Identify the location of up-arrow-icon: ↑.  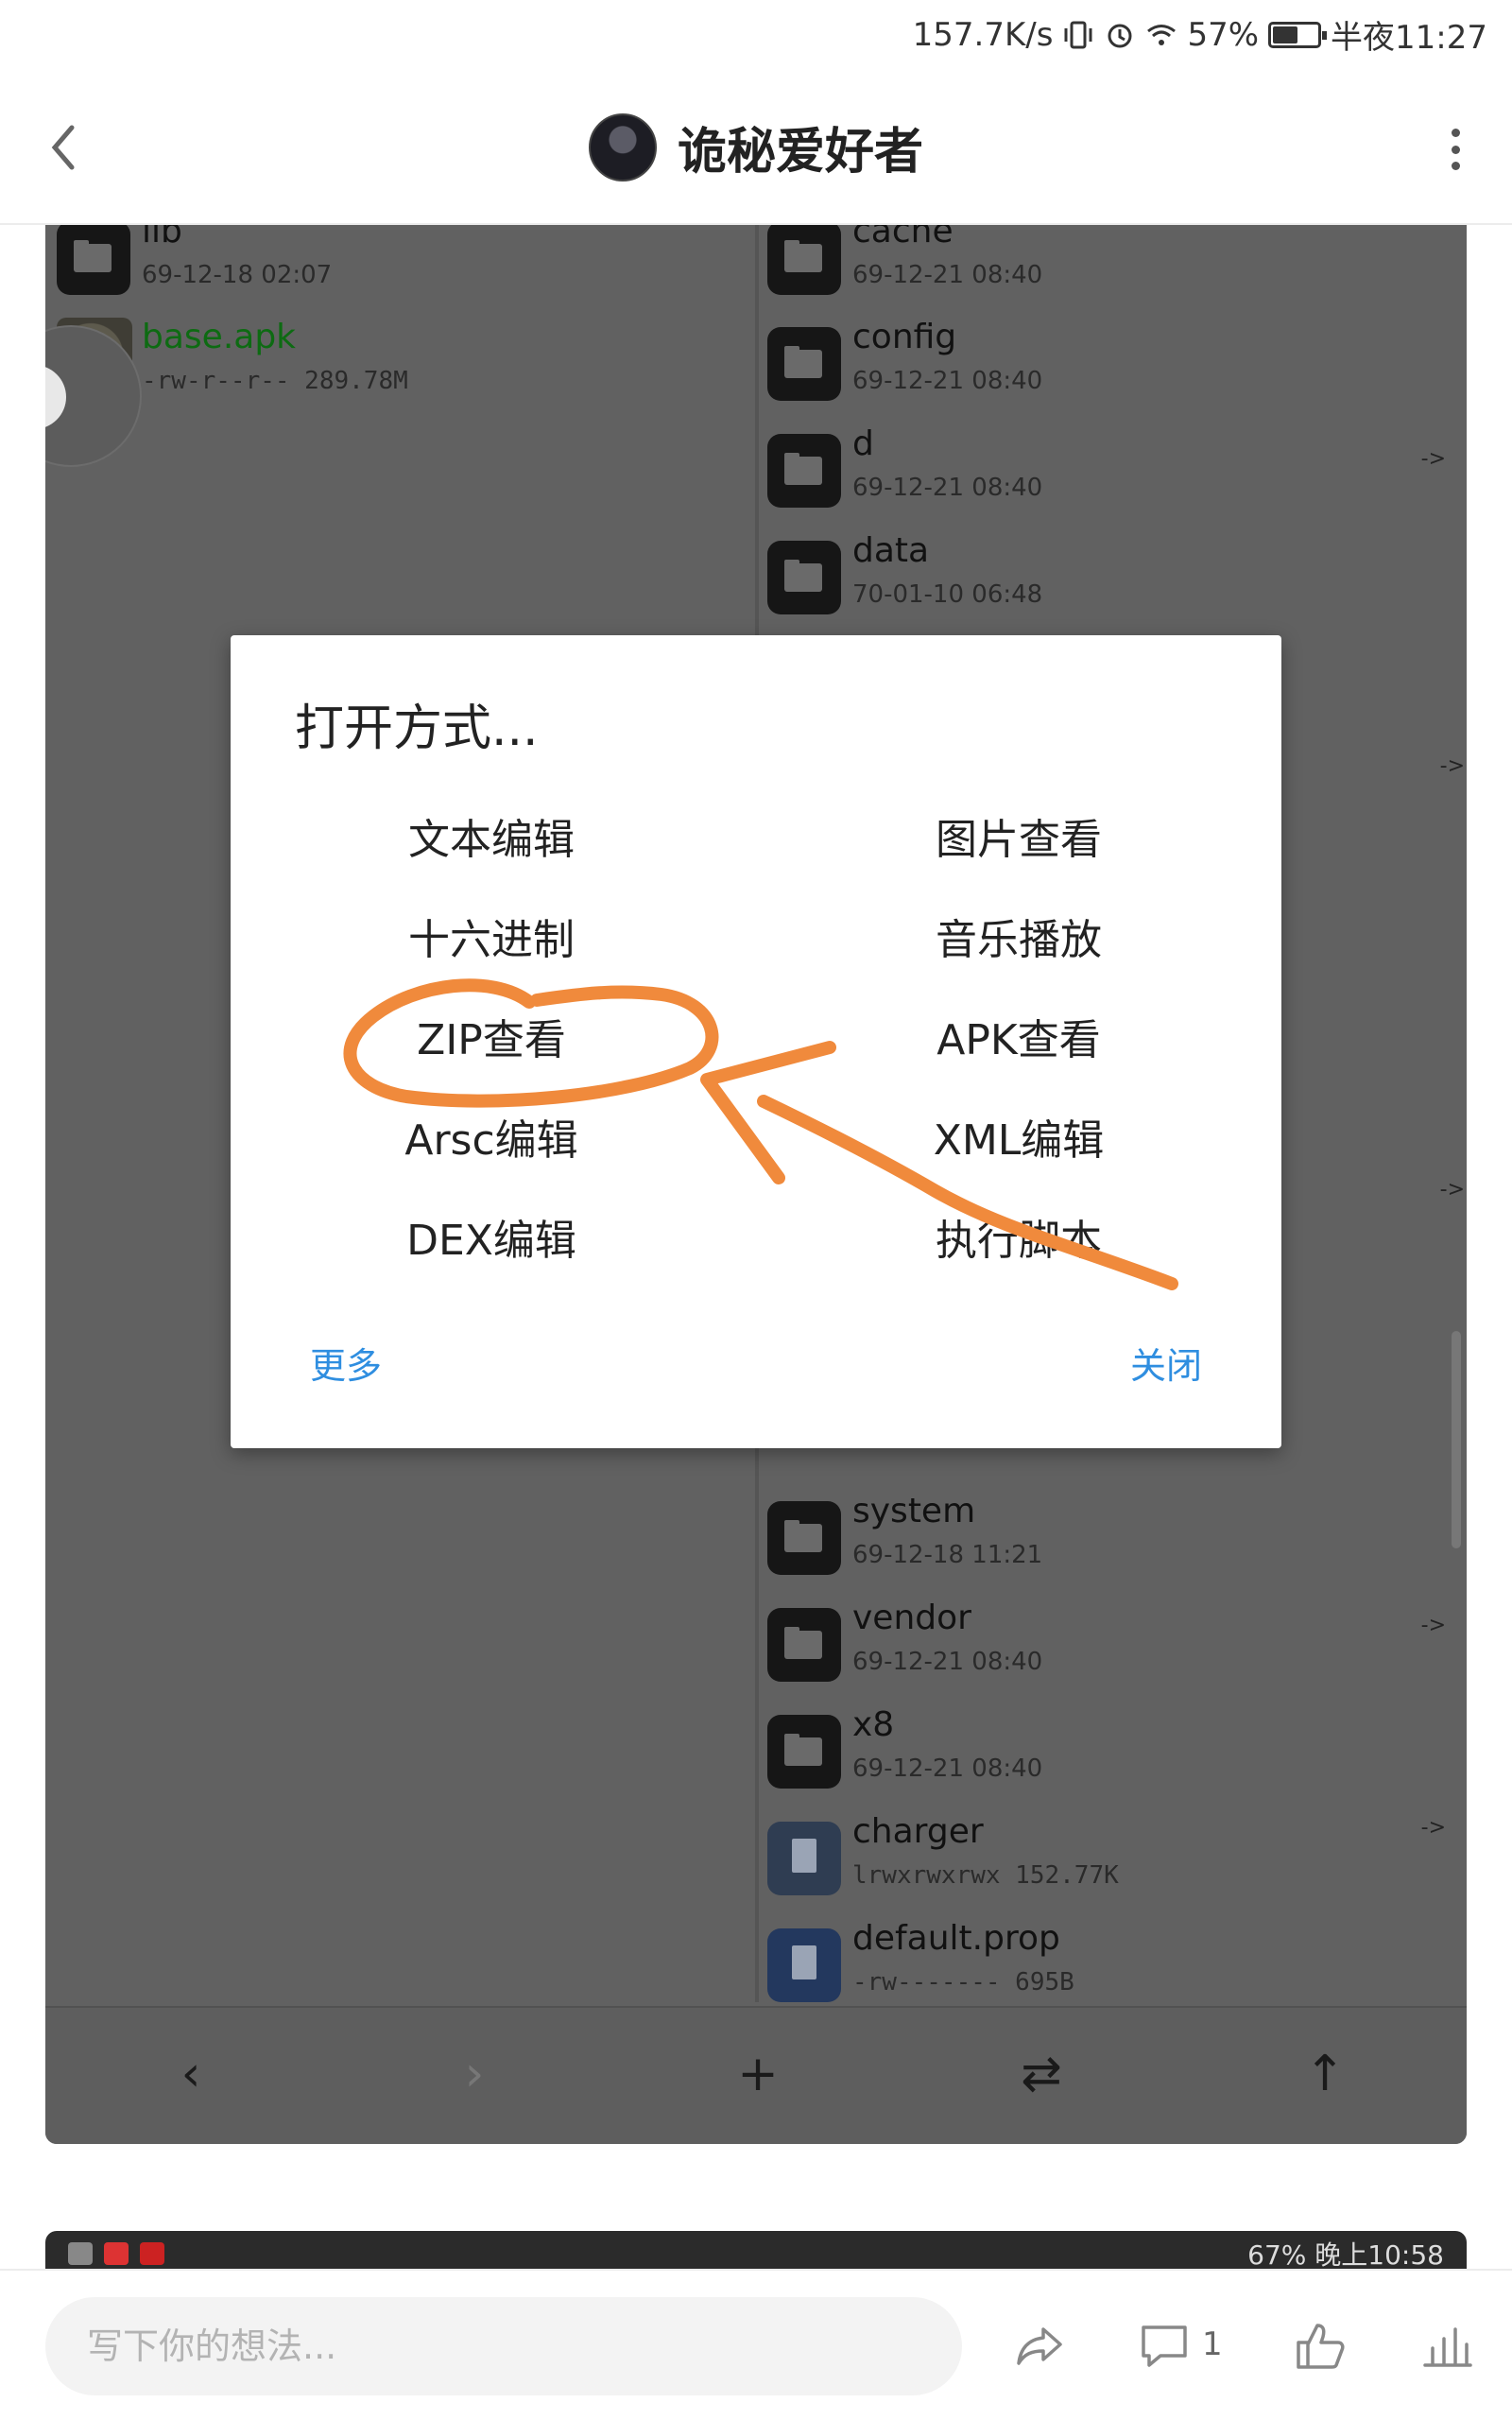
(1325, 2074).